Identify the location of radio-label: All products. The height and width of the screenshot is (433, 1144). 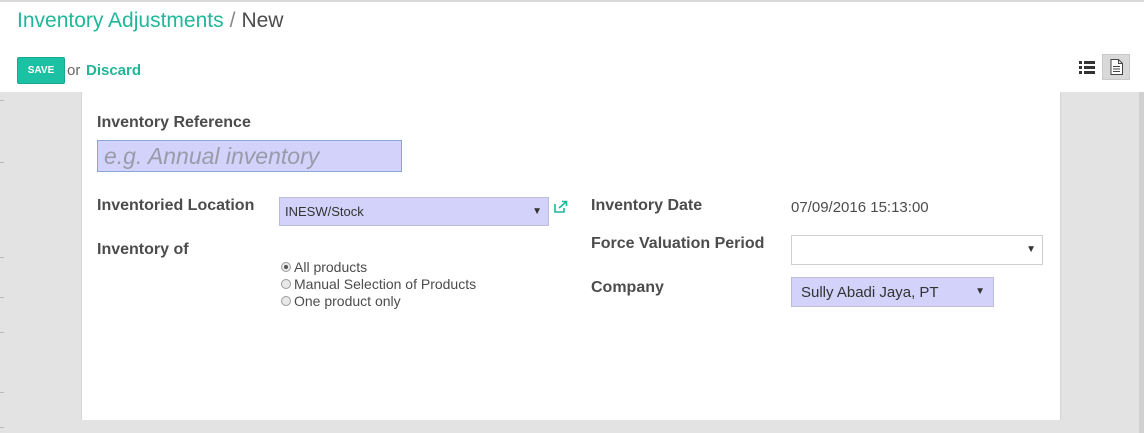
(331, 266).